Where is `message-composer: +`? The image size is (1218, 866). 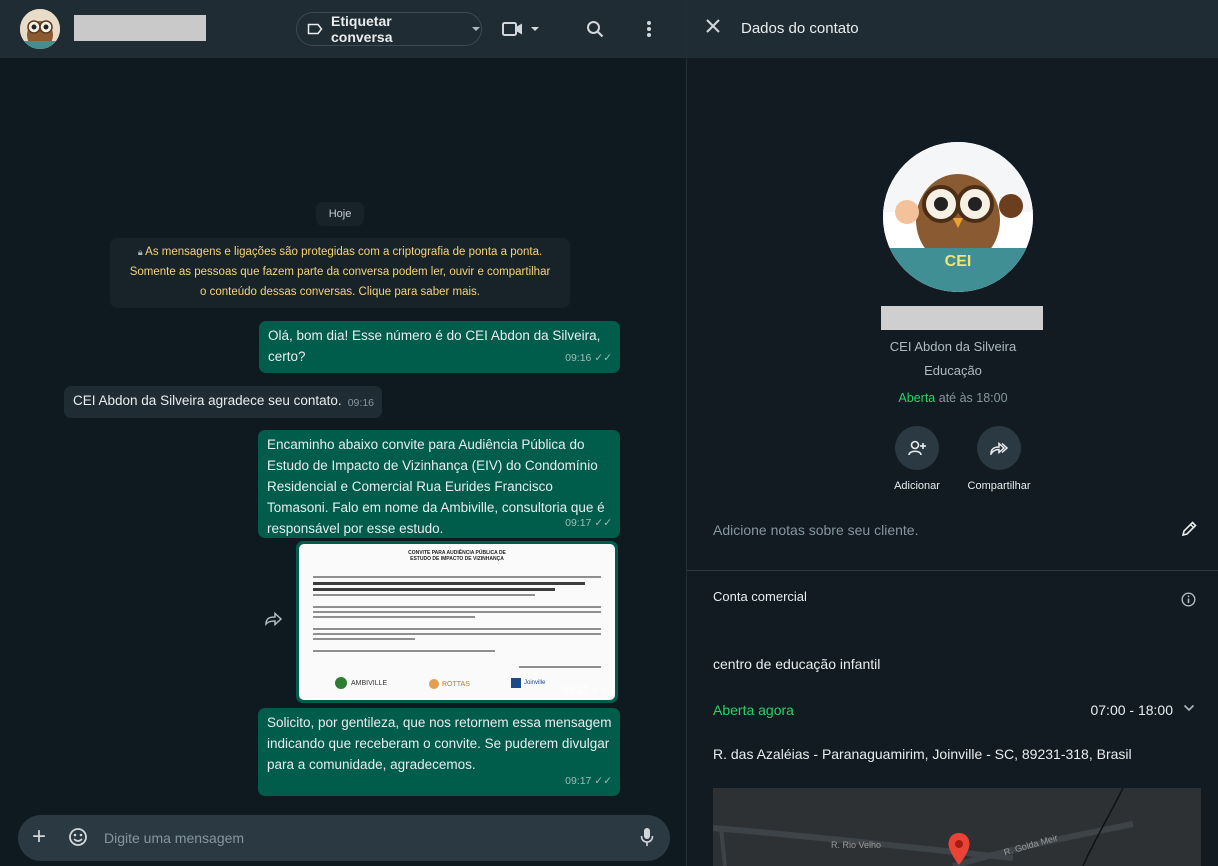 message-composer: + is located at coordinates (344, 838).